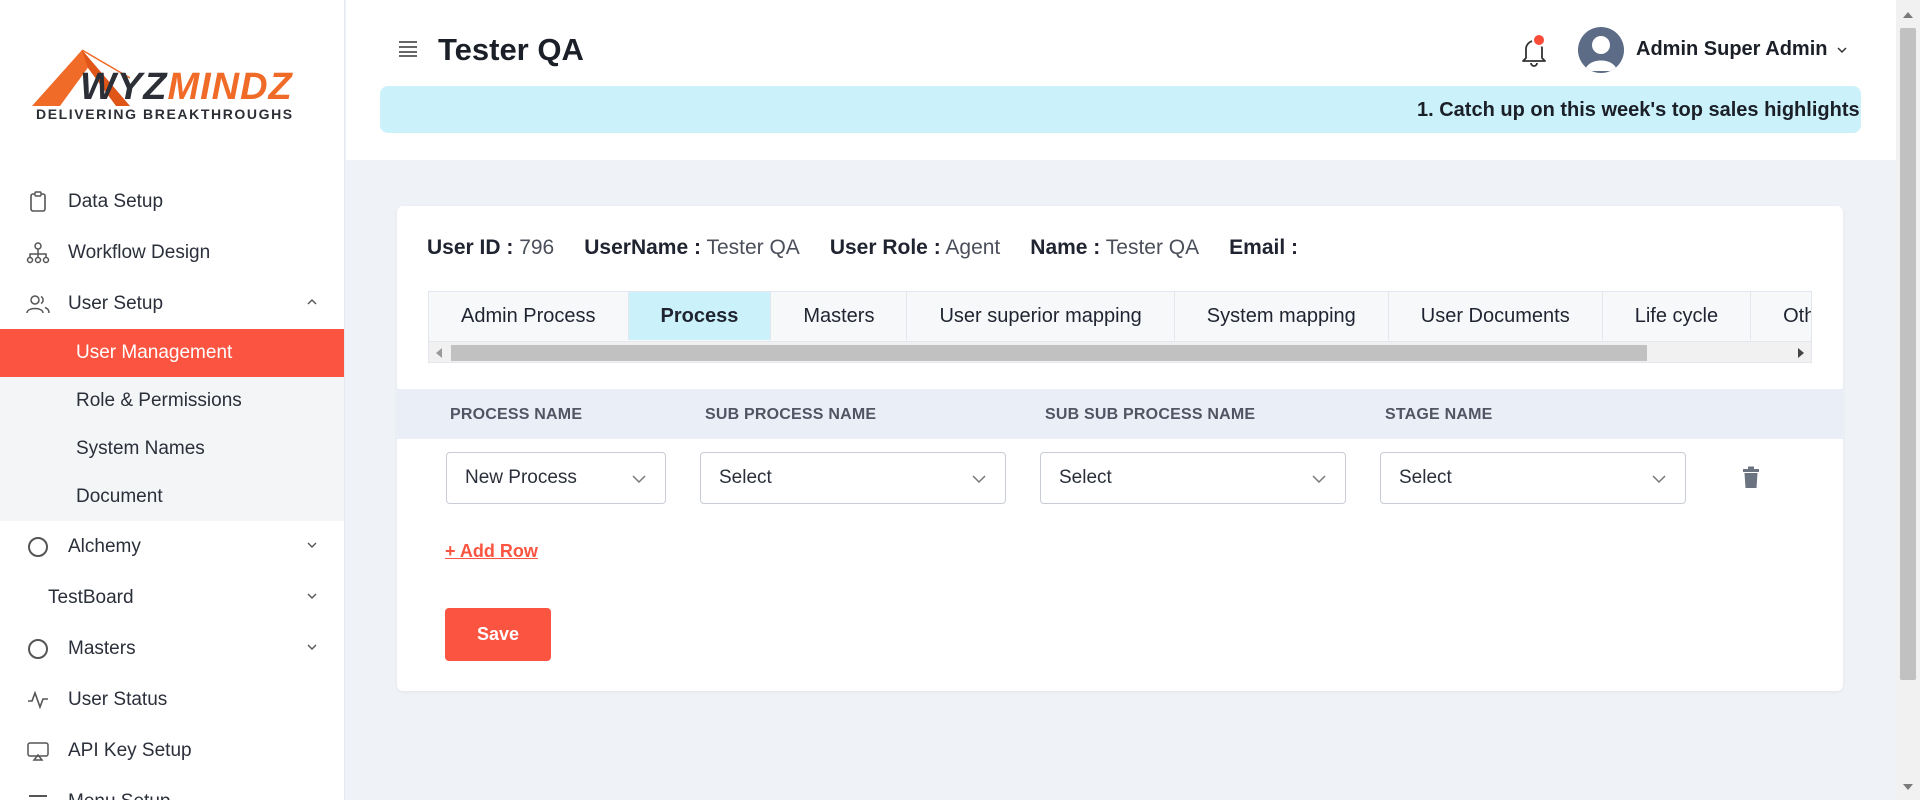 Image resolution: width=1920 pixels, height=800 pixels. I want to click on tab-horizontal-scrollbar, so click(1120, 352).